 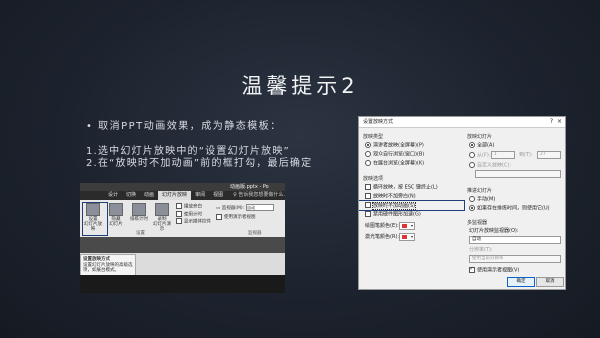 I want to click on to-label: 到(T):, so click(x=526, y=155).